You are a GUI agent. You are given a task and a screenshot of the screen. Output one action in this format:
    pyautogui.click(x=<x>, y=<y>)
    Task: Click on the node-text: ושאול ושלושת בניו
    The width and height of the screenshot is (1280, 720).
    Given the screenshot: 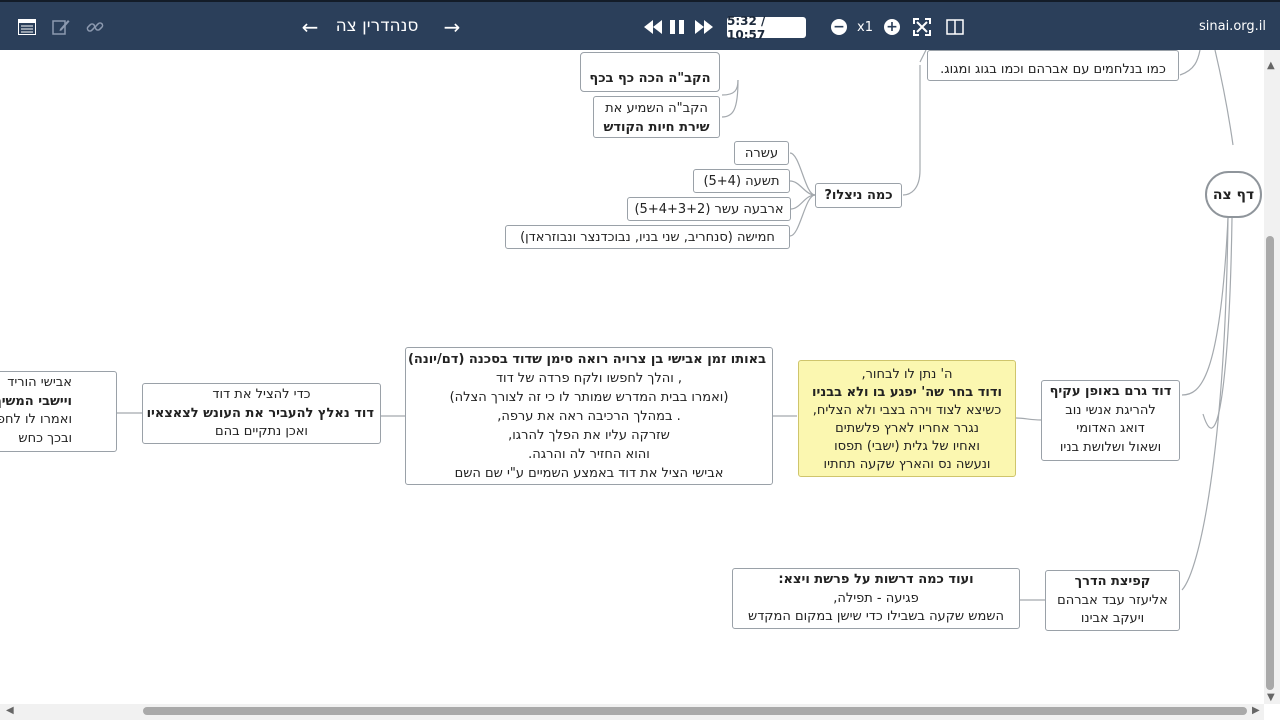 What is the action you would take?
    pyautogui.click(x=1110, y=447)
    